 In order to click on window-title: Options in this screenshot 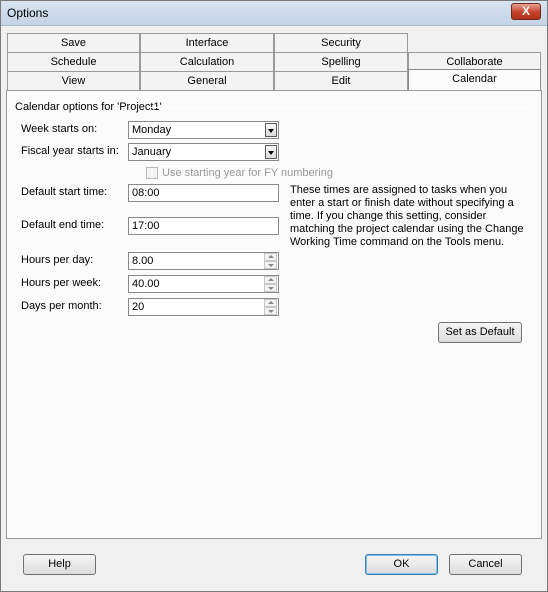, I will do `click(28, 13)`.